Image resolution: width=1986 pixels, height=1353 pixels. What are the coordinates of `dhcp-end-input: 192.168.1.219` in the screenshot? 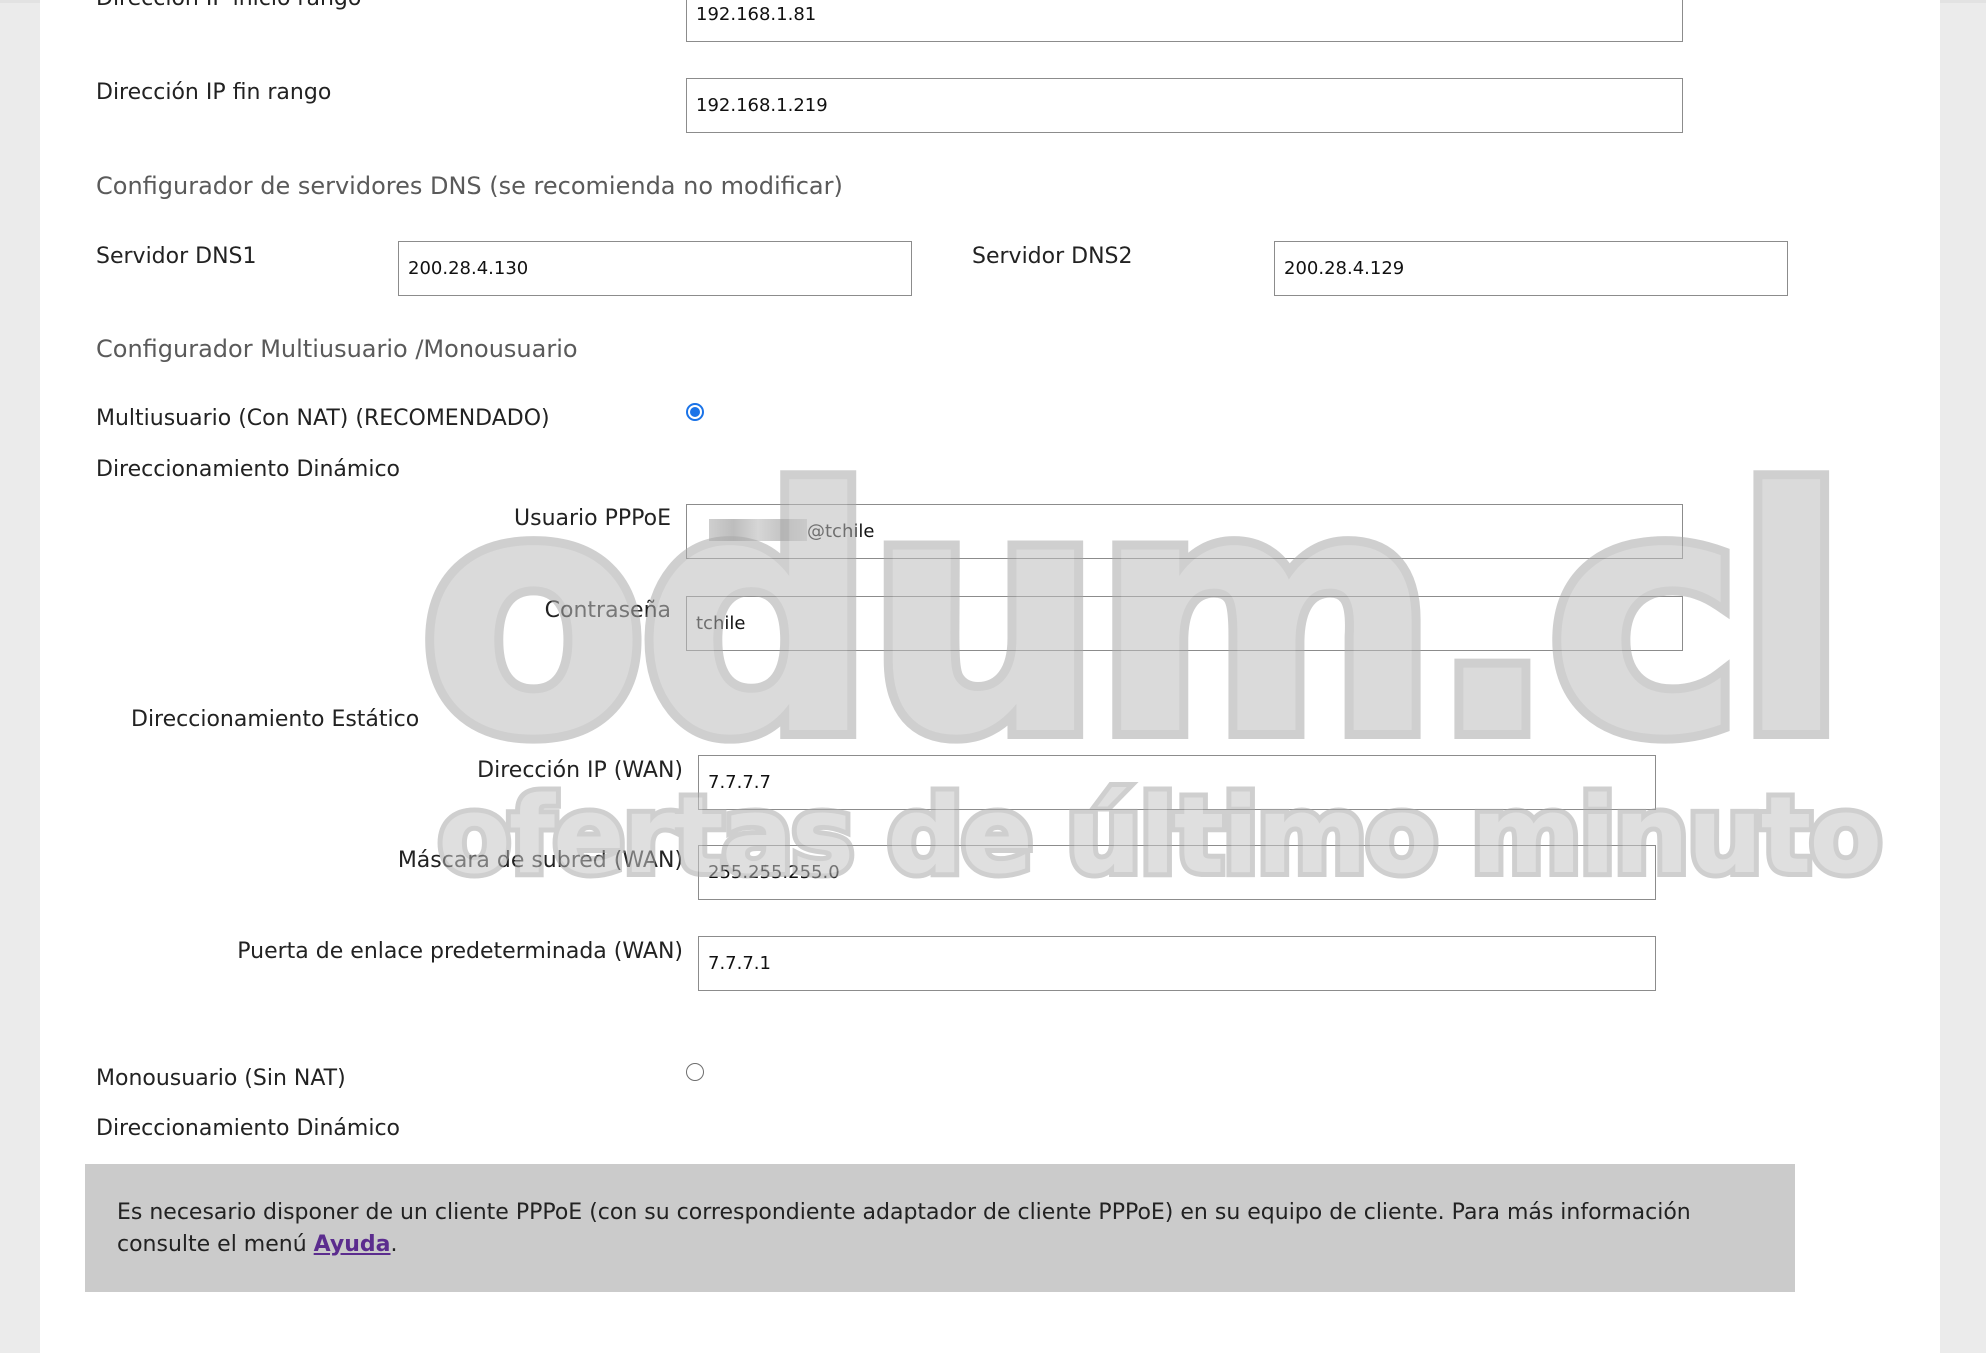 It's located at (1184, 105).